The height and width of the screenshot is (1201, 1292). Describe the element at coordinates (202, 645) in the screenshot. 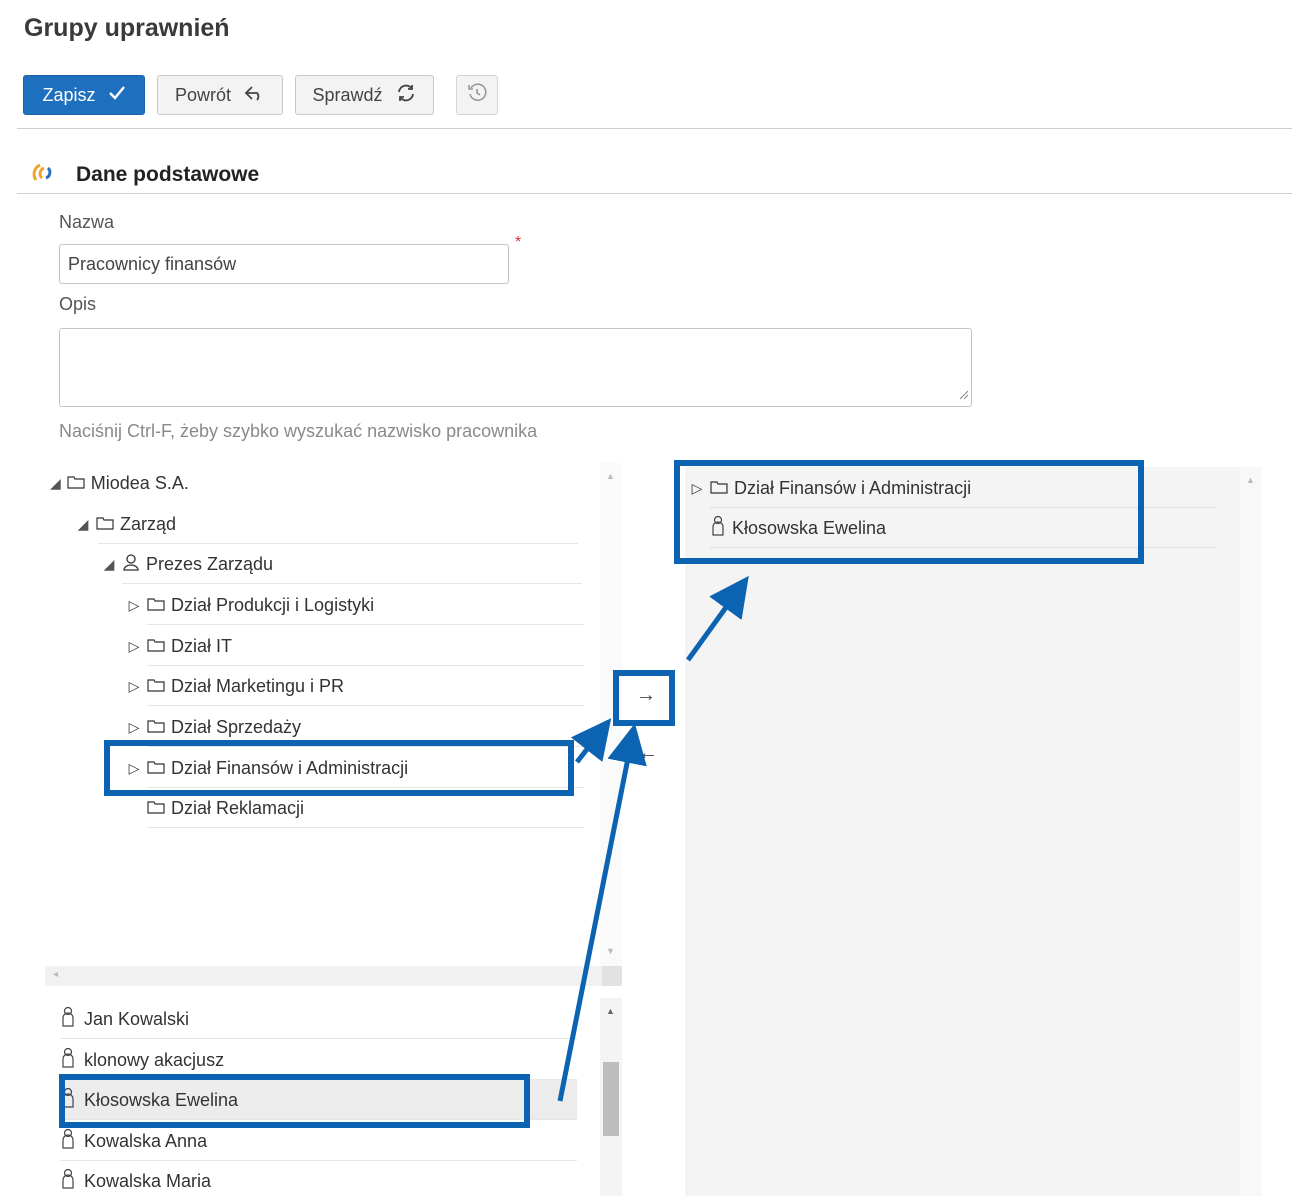

I see `tree-label: Dział IT` at that location.